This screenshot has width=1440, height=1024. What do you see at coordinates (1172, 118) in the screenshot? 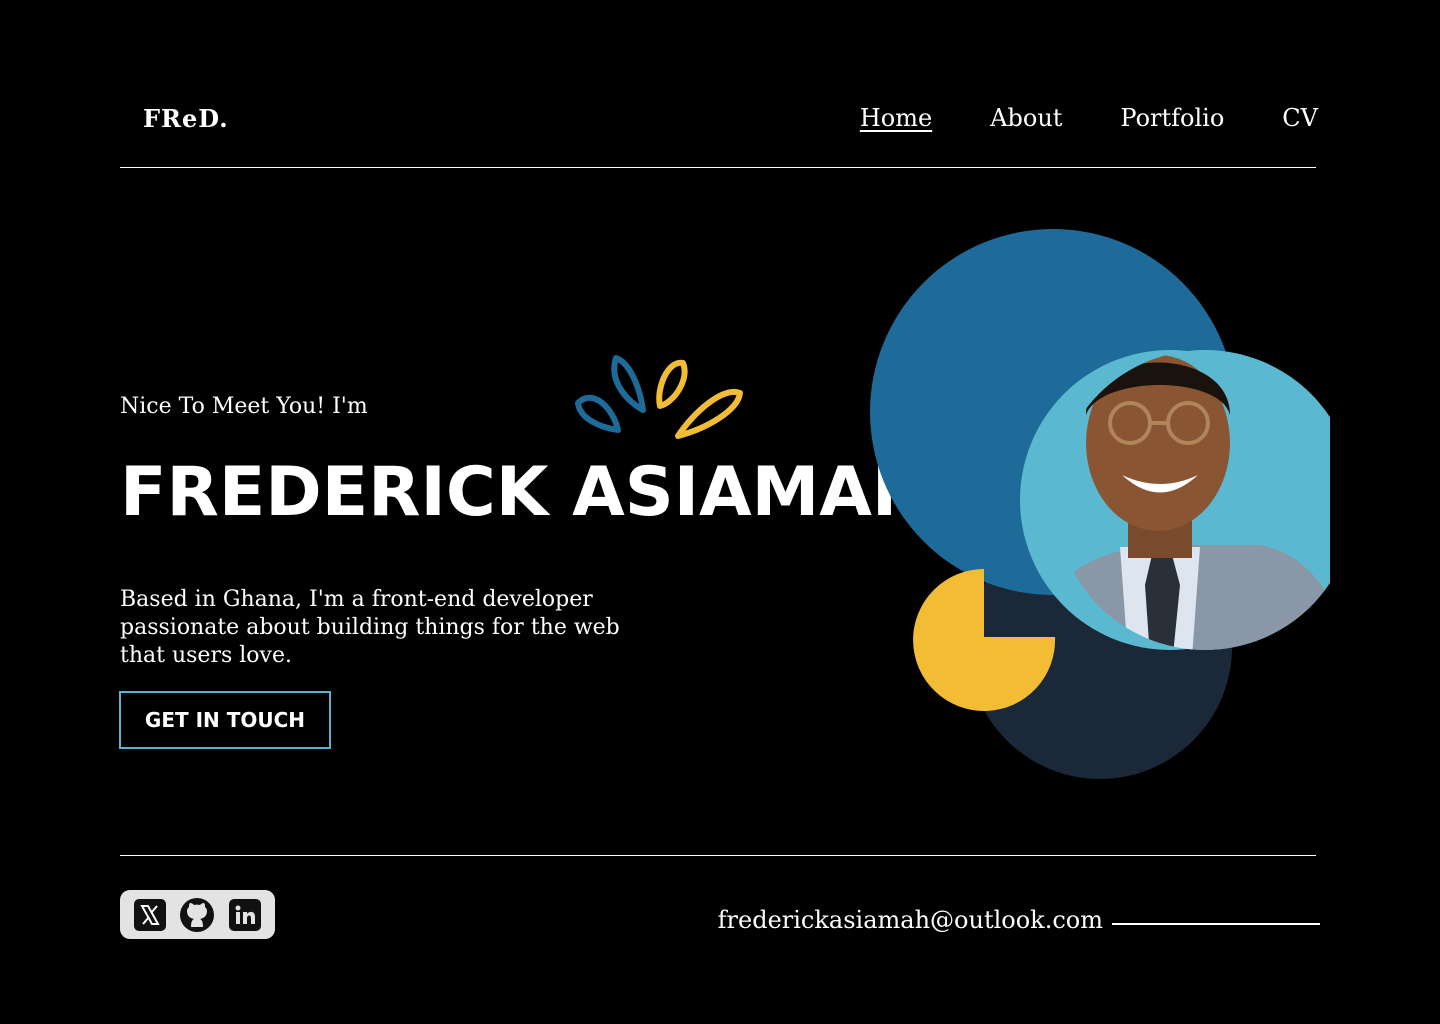
I see `nav-portfolio-link: Portfolio` at bounding box center [1172, 118].